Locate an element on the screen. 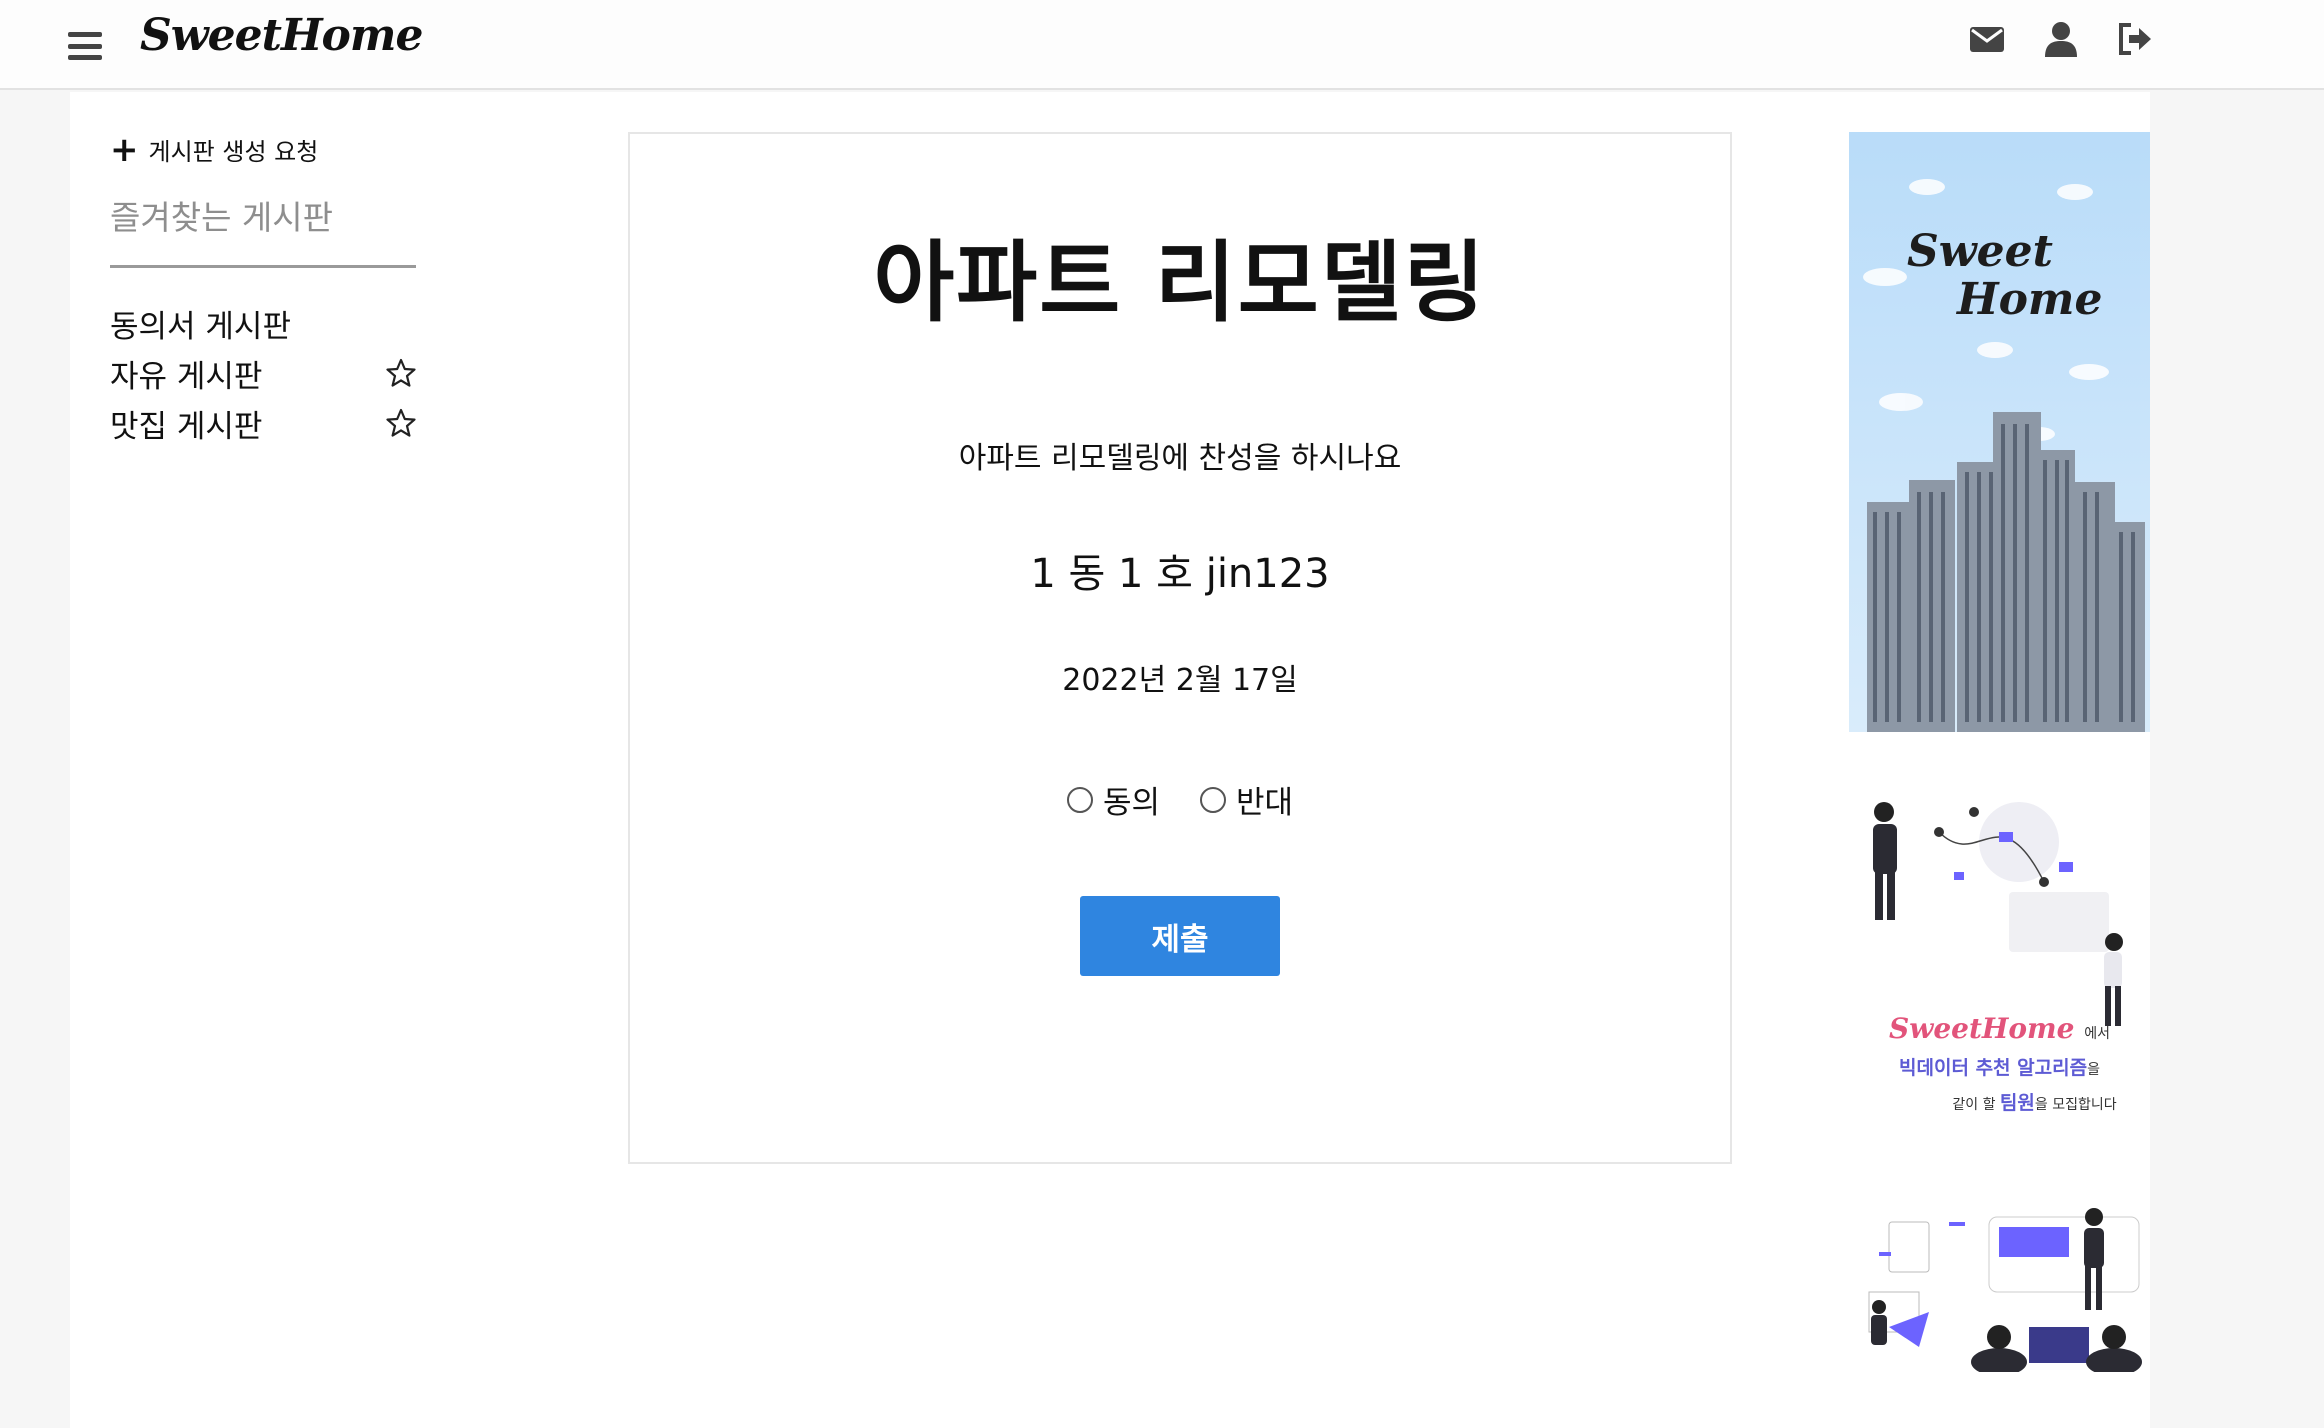 The height and width of the screenshot is (1428, 2324). user-icon is located at coordinates (2061, 39).